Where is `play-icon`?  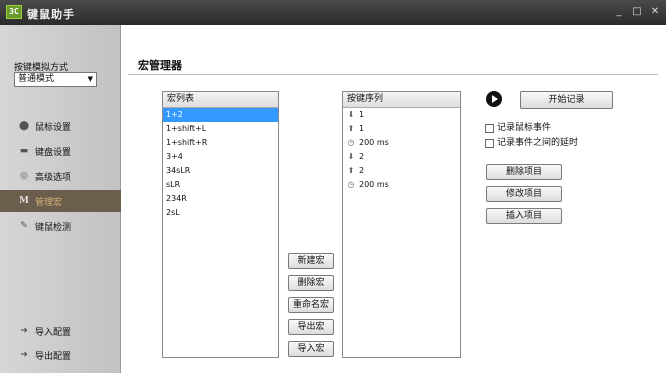
play-icon is located at coordinates (494, 99).